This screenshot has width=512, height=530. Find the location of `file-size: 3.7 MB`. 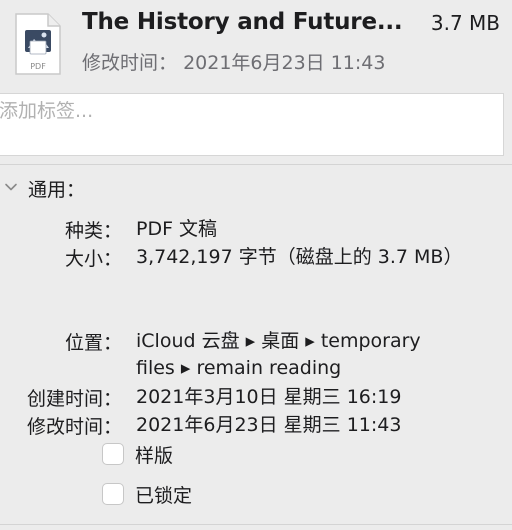

file-size: 3.7 MB is located at coordinates (465, 23).